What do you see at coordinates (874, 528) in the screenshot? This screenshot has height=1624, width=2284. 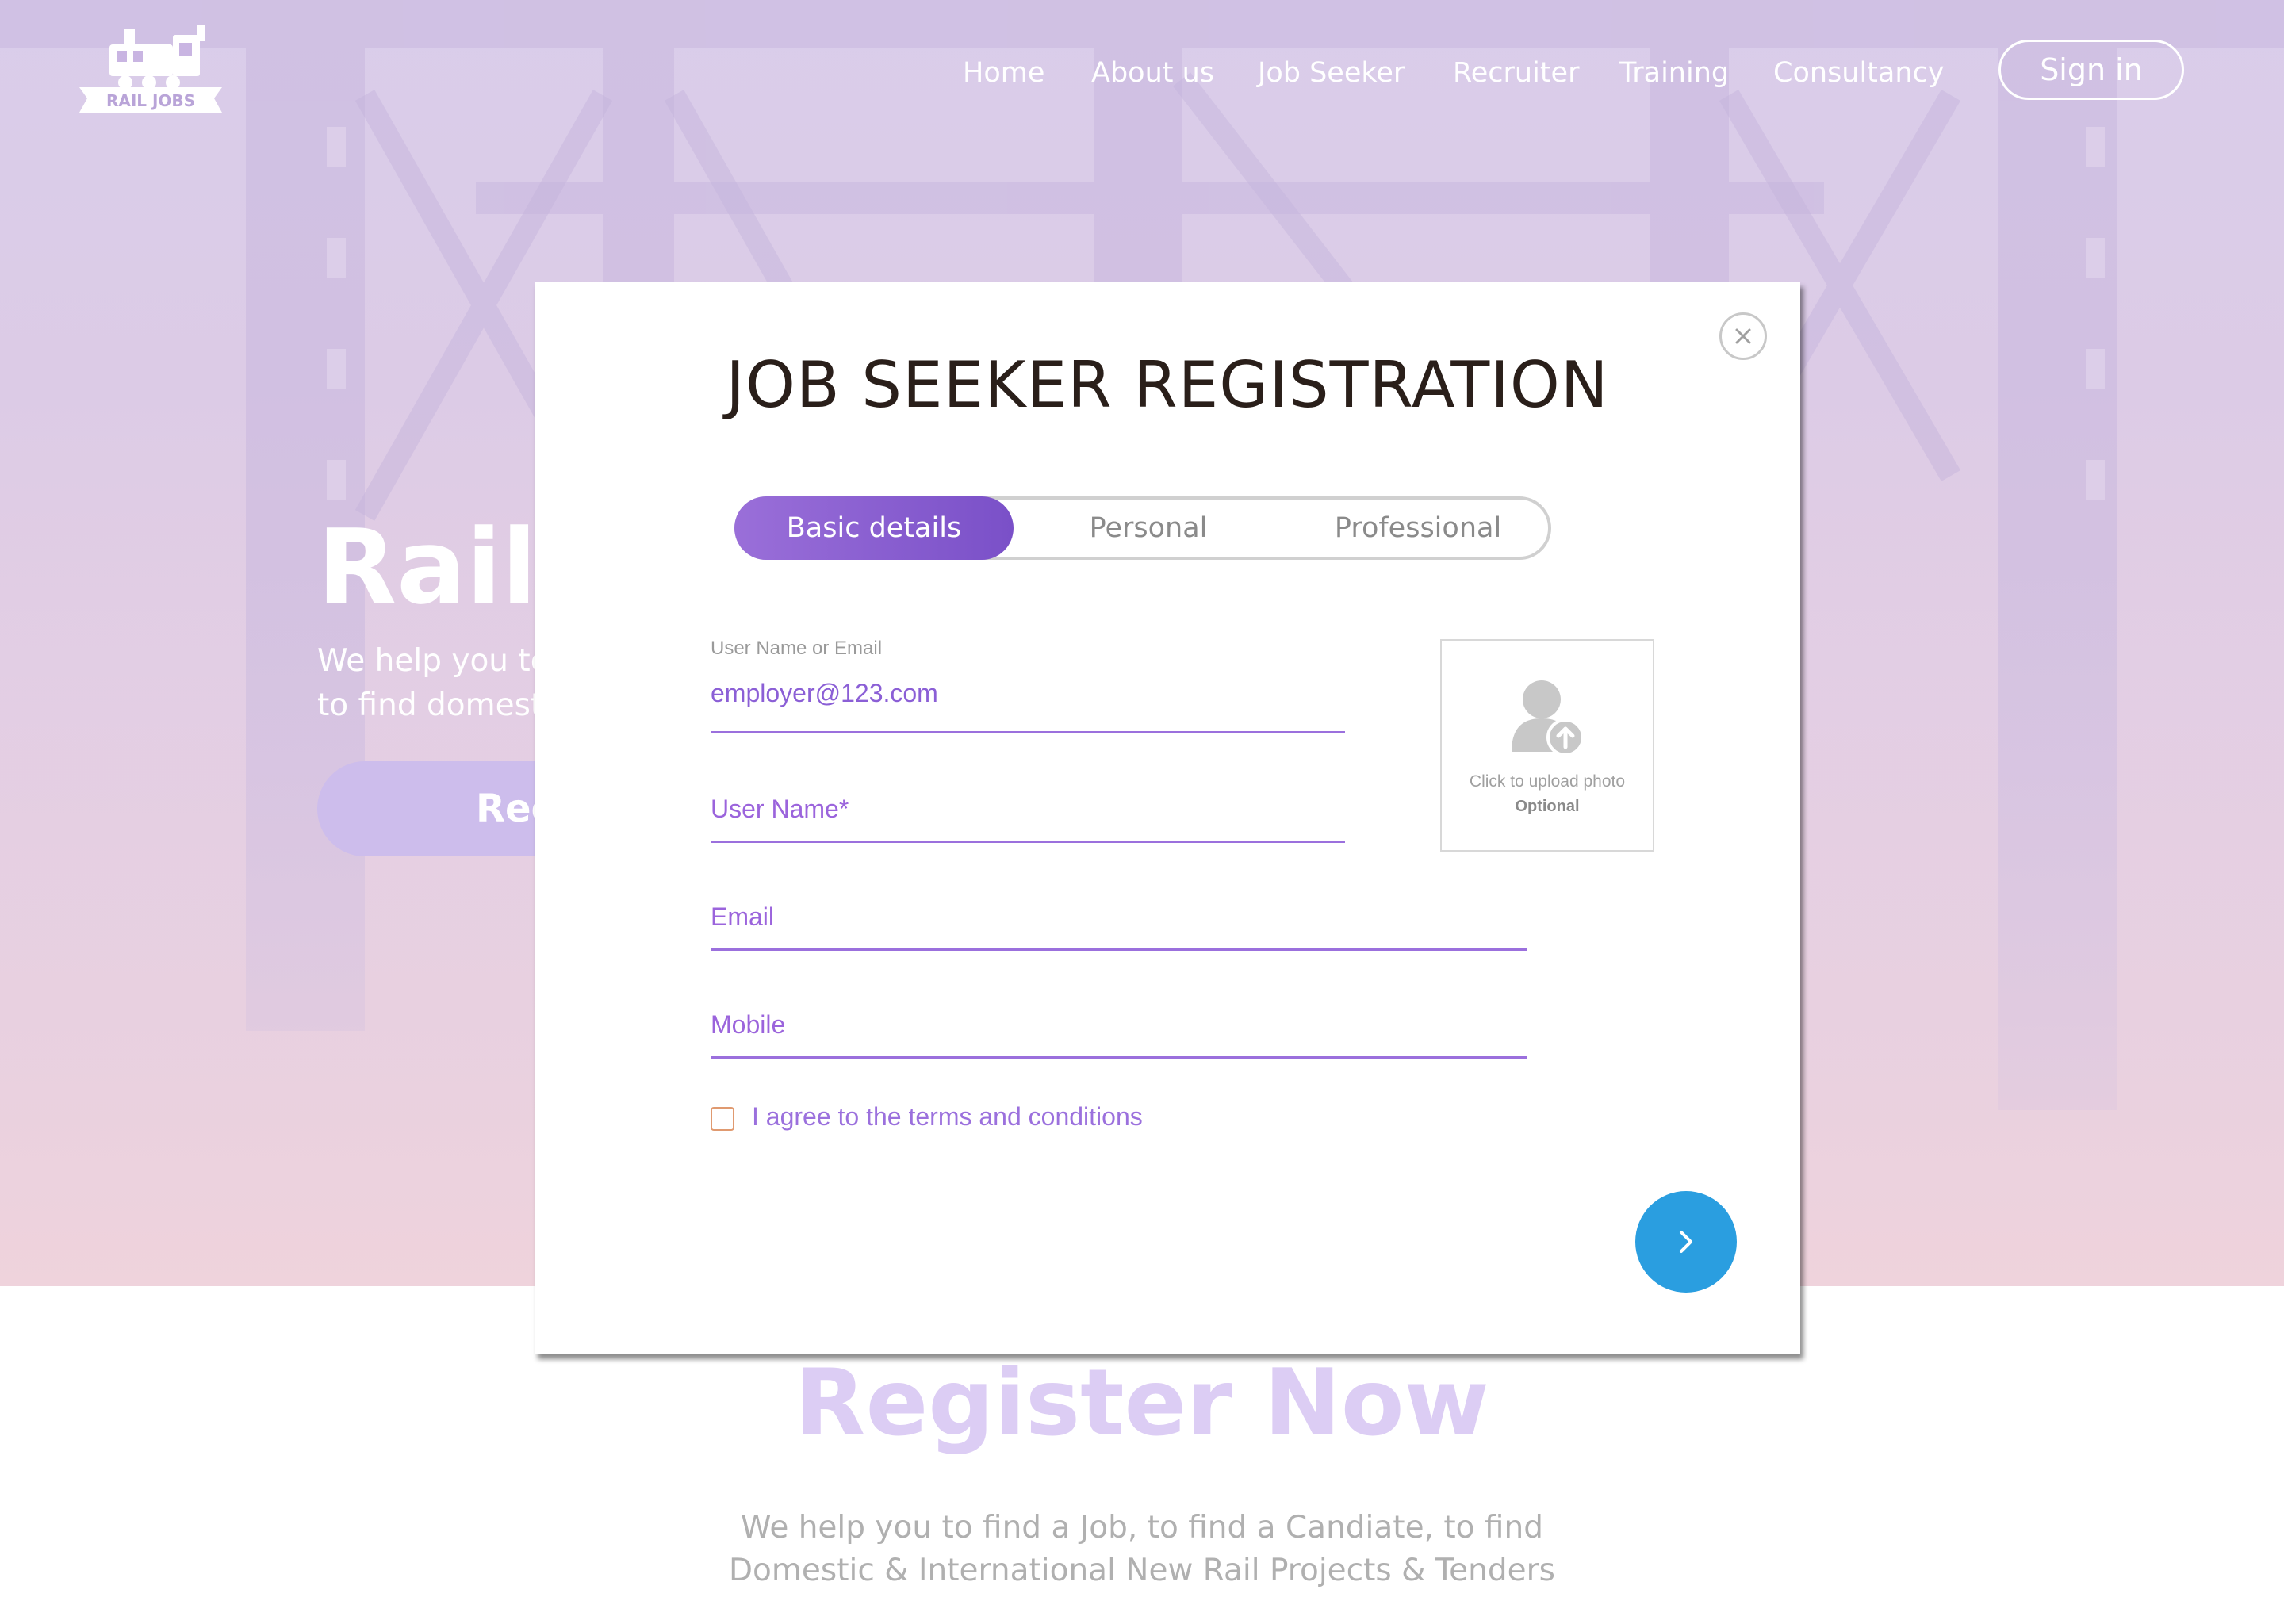 I see `tab-basic-details: Basic details` at bounding box center [874, 528].